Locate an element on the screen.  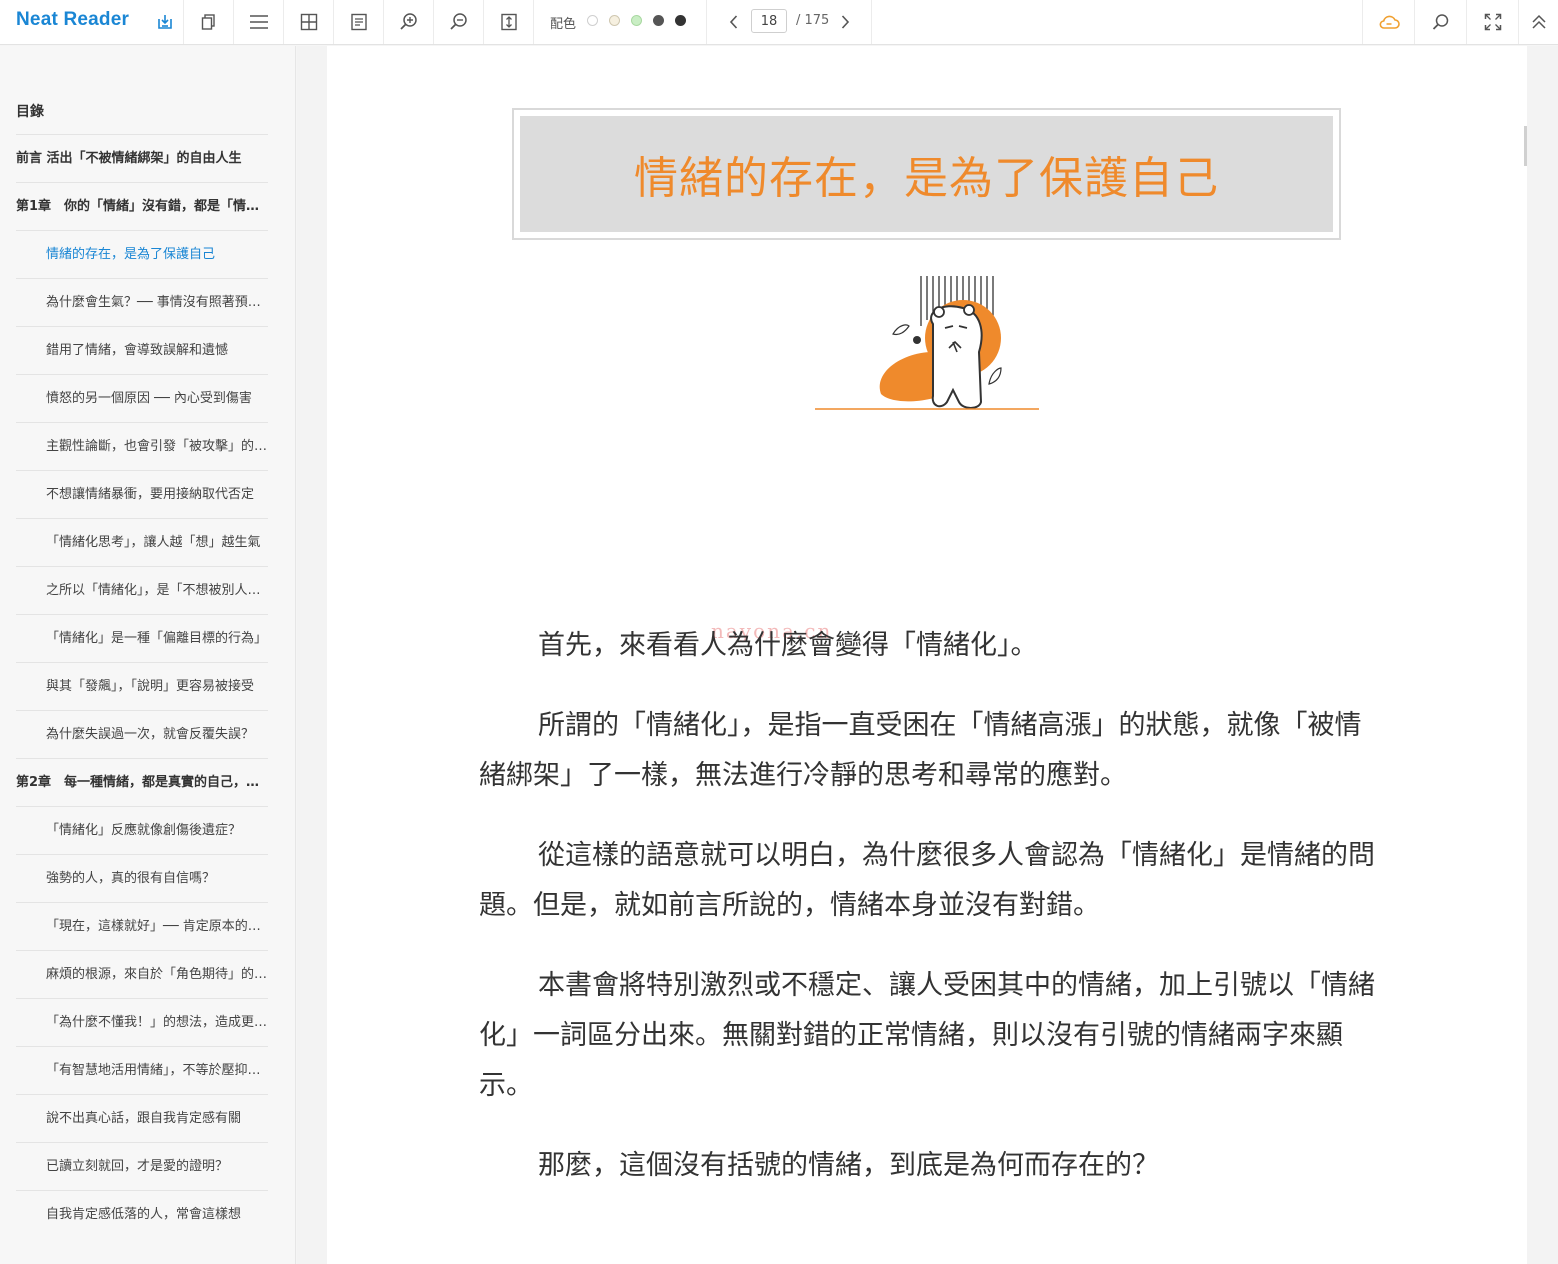
color-scheme-label: 配色 is located at coordinates (563, 24).